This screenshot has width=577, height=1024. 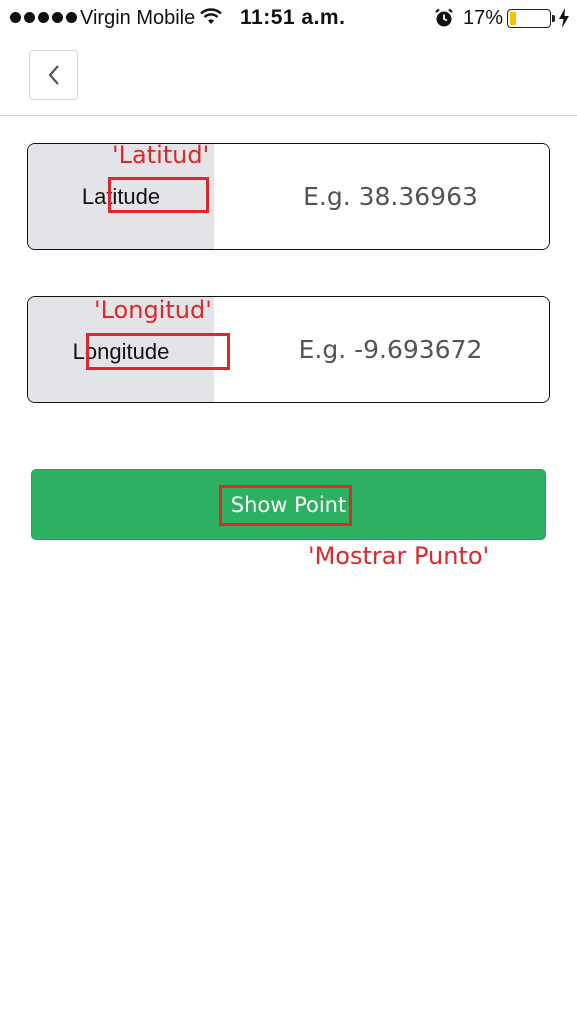 I want to click on latitude-input-group: Latitude, so click(x=288, y=196).